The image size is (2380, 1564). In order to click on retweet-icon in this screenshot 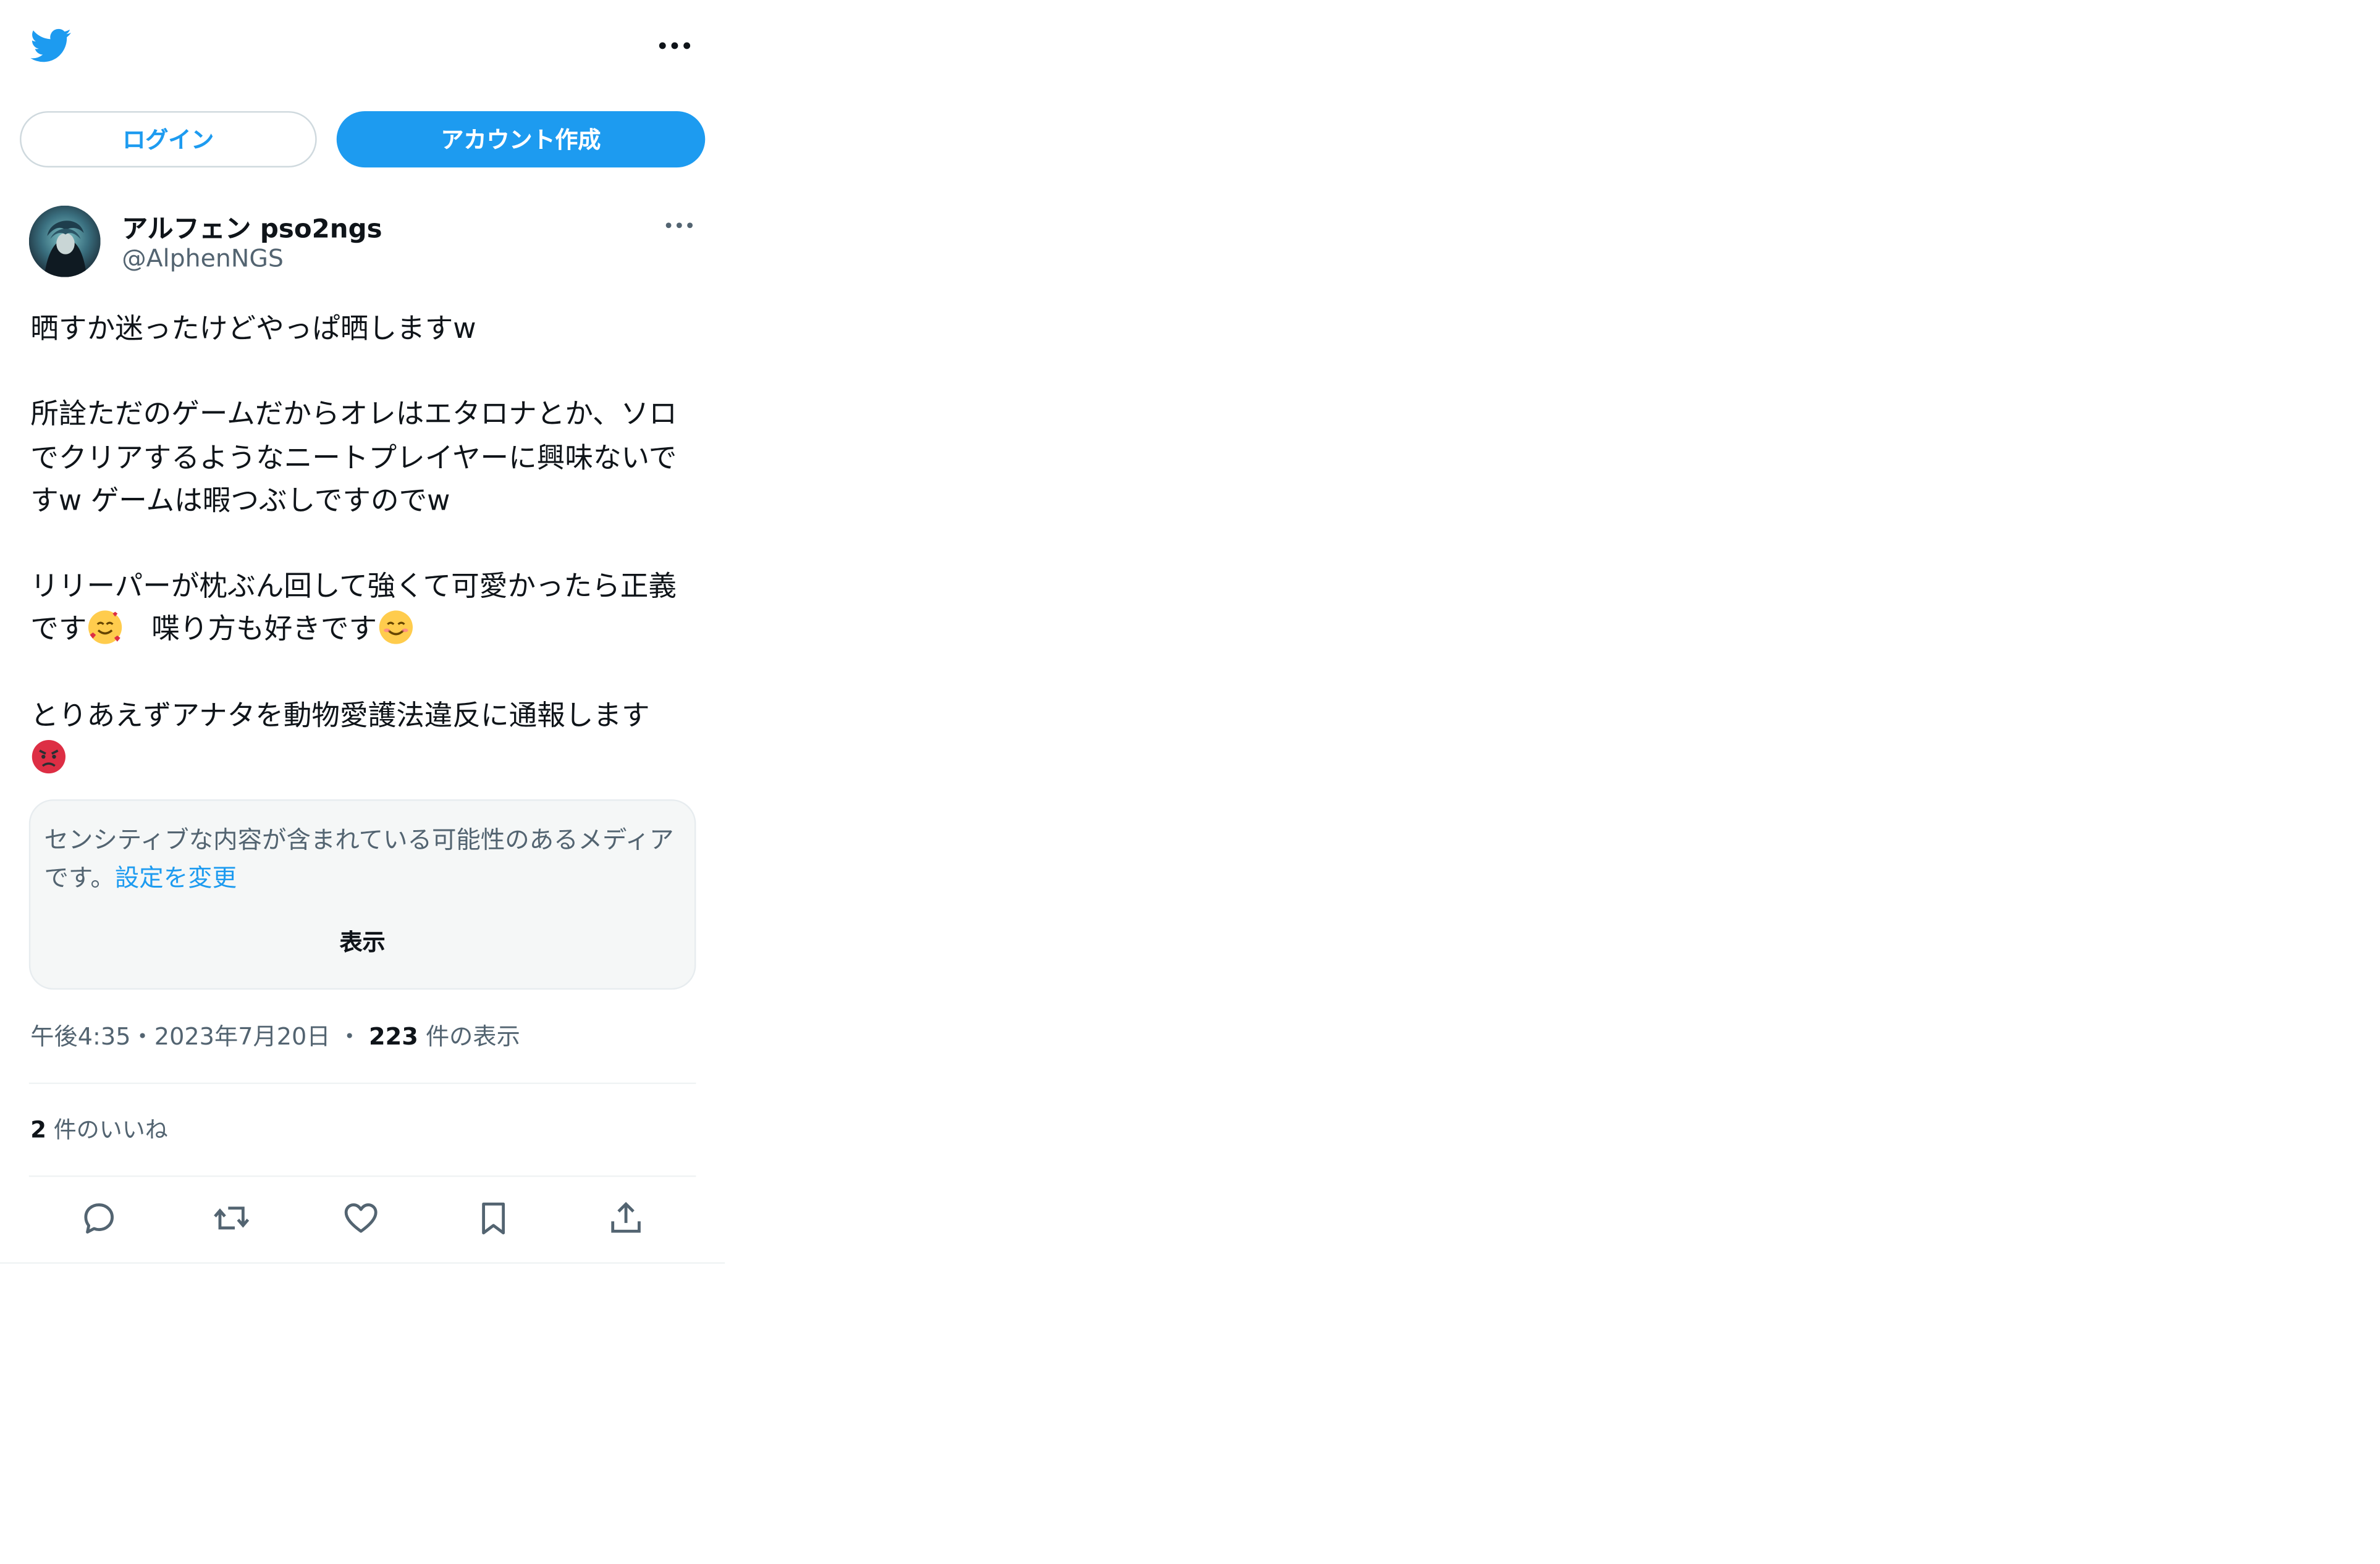, I will do `click(232, 1218)`.